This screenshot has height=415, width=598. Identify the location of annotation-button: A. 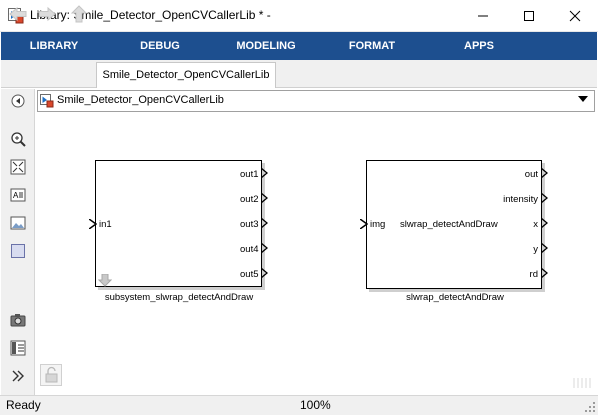
(18, 195).